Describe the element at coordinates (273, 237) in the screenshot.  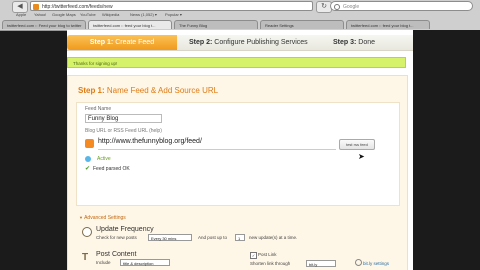
I see `post-count-suffix: new update(s) at a time.` at that location.